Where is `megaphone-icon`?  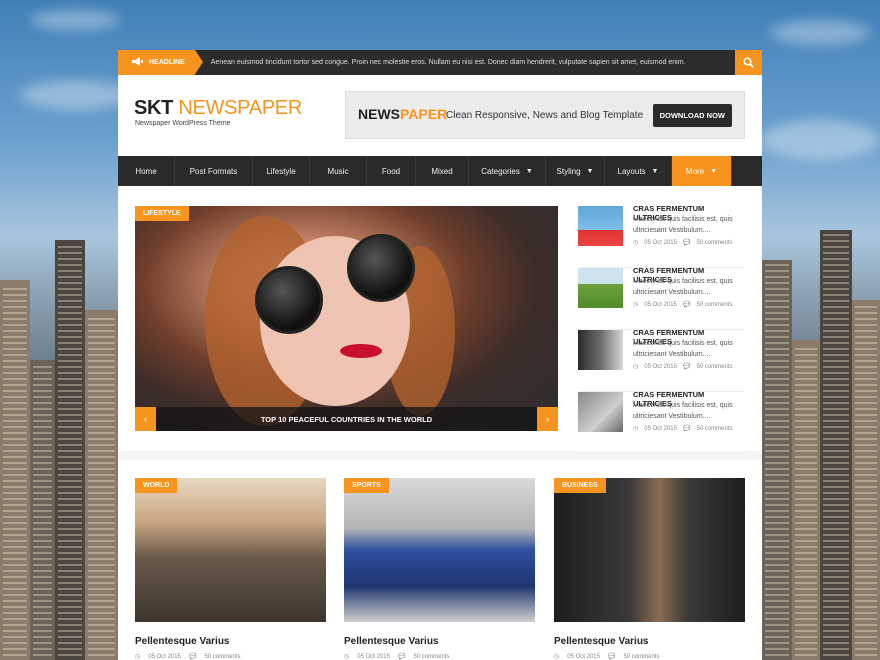
megaphone-icon is located at coordinates (137, 62).